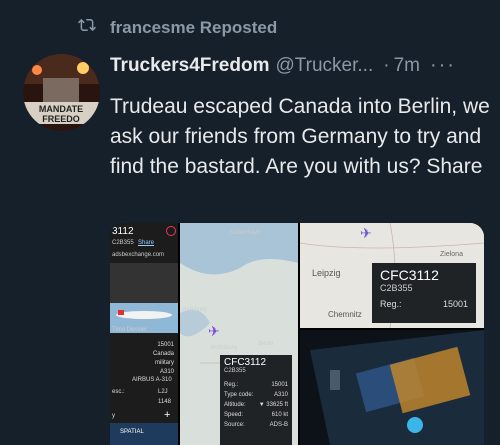 The image size is (500, 445). I want to click on flight-callsign-2: CFC3112, so click(409, 275).